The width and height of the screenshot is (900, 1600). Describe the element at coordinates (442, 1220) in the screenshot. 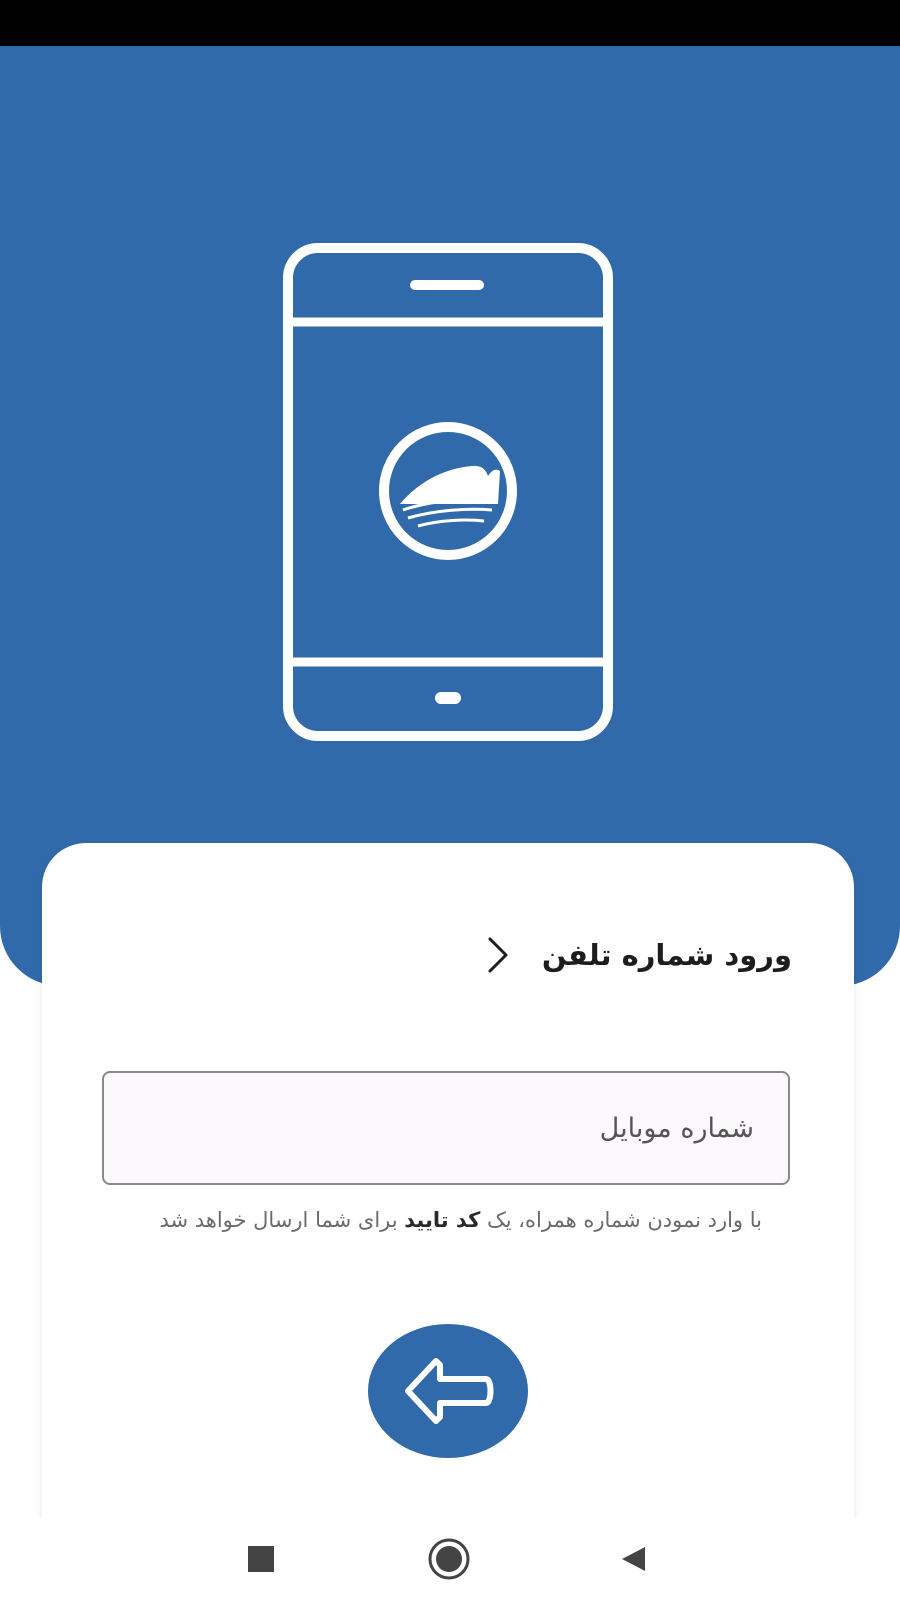

I see `helper-text-code: کد تایید` at that location.